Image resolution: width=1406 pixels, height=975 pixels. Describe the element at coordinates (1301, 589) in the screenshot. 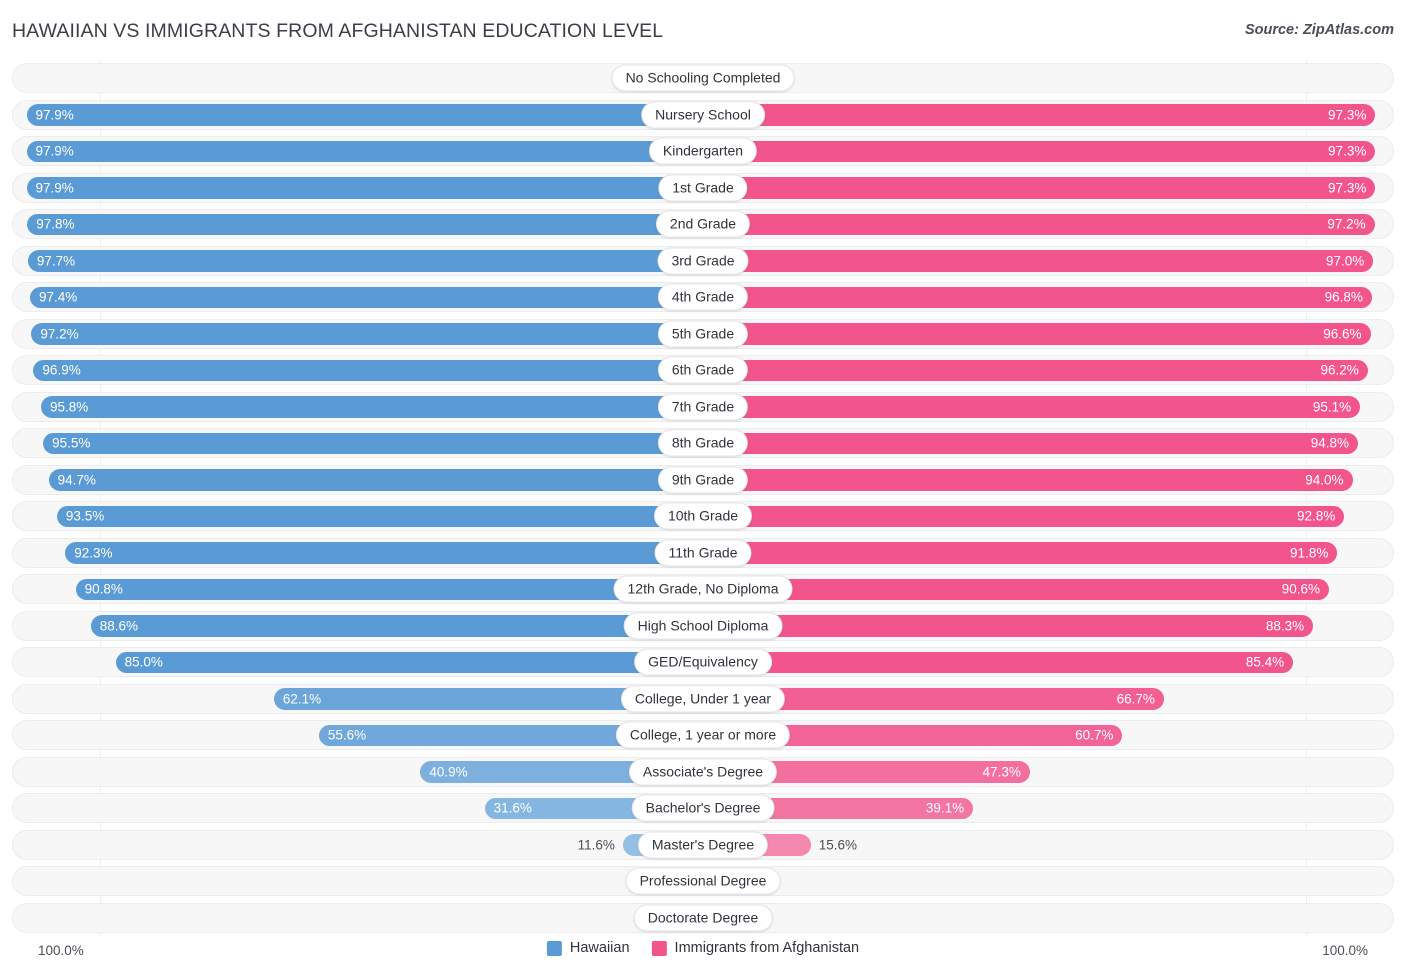

I see `value-label-immigrants-from-afghanistan: 90.6%` at that location.